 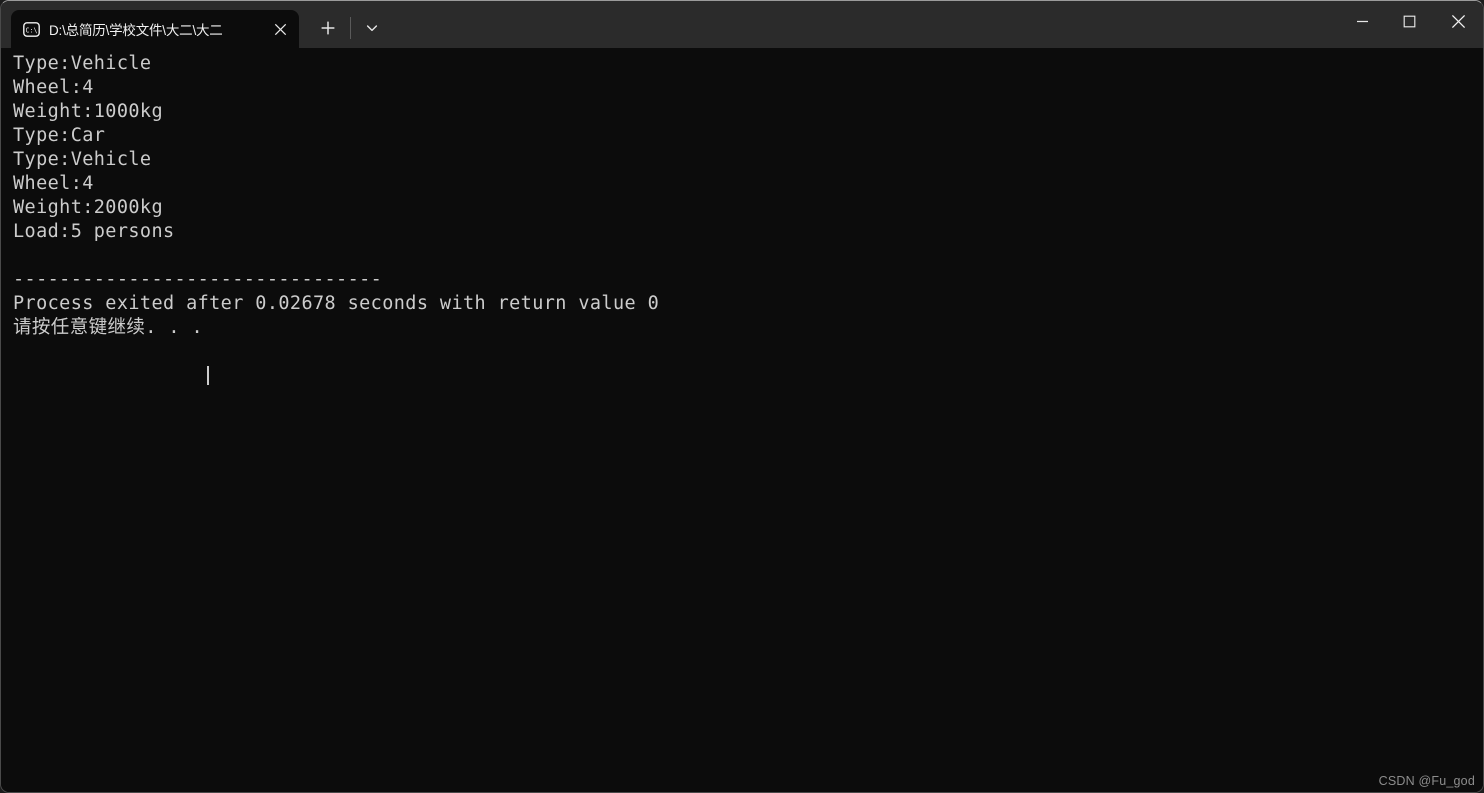 What do you see at coordinates (372, 28) in the screenshot?
I see `tab-dropdown-button` at bounding box center [372, 28].